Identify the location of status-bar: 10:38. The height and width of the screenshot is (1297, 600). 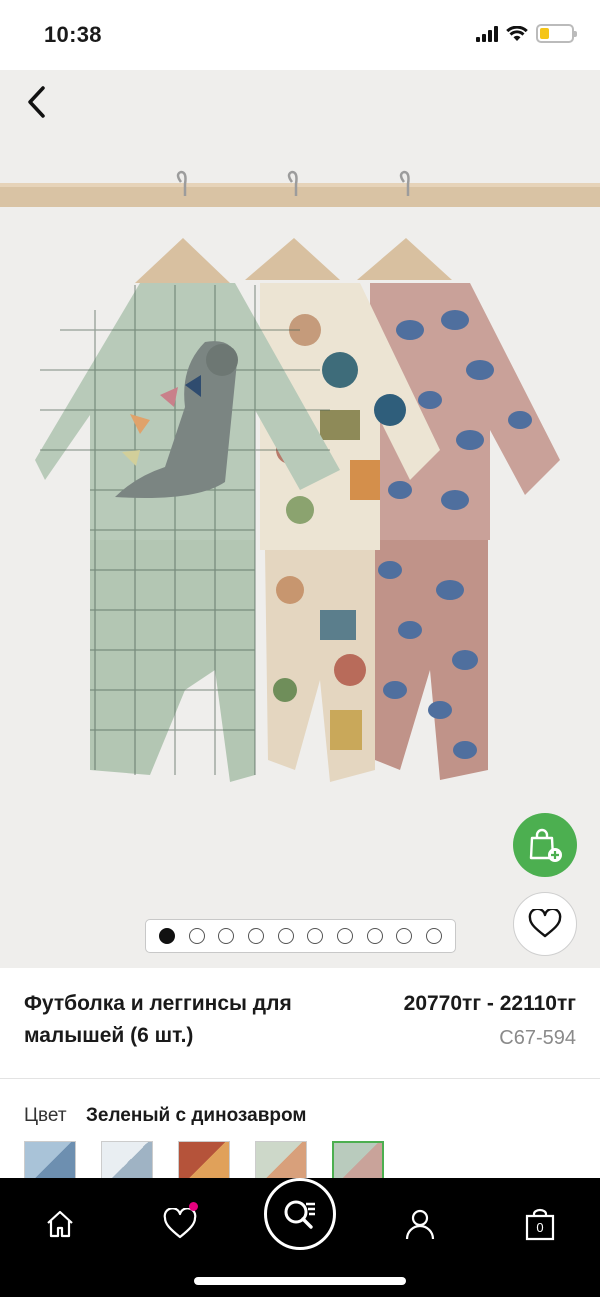
(300, 35).